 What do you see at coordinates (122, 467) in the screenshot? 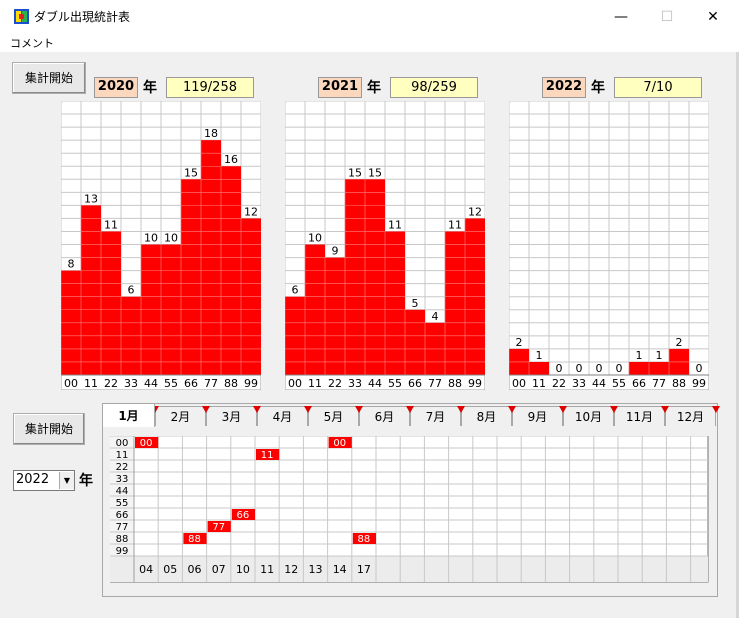
I see `row-label: 22` at bounding box center [122, 467].